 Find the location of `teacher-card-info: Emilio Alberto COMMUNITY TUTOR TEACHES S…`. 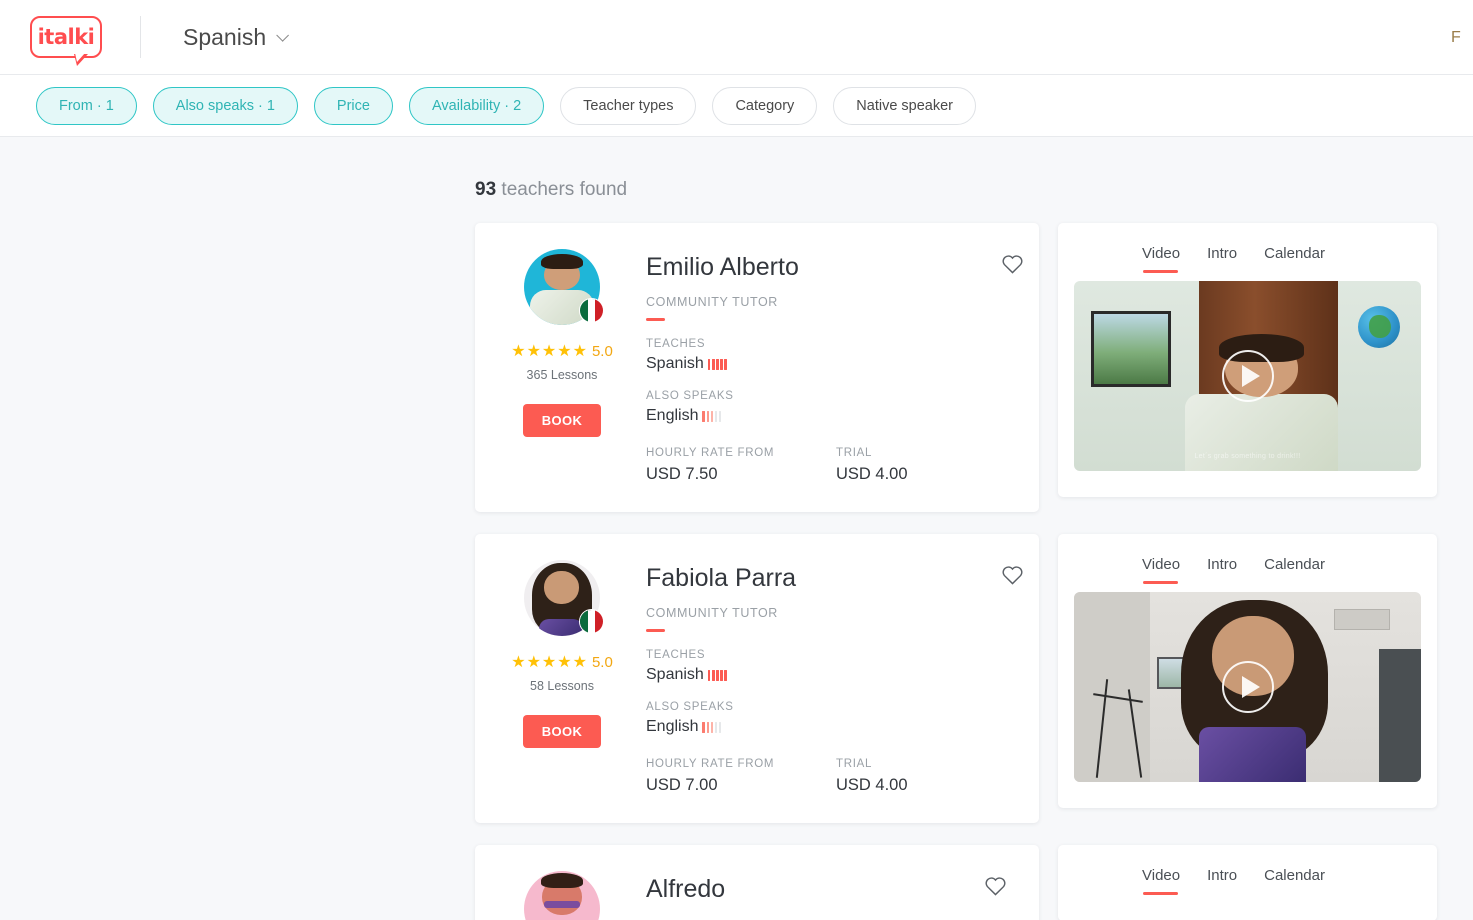

teacher-card-info: Emilio Alberto COMMUNITY TUTOR TEACHES S… is located at coordinates (836, 366).